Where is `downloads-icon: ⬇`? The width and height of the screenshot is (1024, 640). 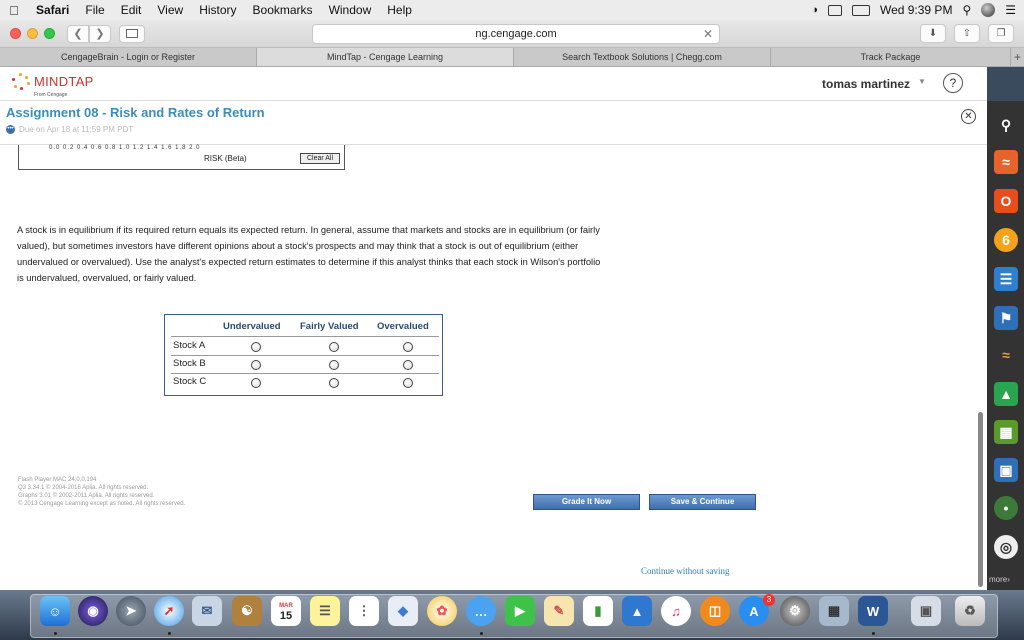
downloads-icon: ⬇ is located at coordinates (933, 33).